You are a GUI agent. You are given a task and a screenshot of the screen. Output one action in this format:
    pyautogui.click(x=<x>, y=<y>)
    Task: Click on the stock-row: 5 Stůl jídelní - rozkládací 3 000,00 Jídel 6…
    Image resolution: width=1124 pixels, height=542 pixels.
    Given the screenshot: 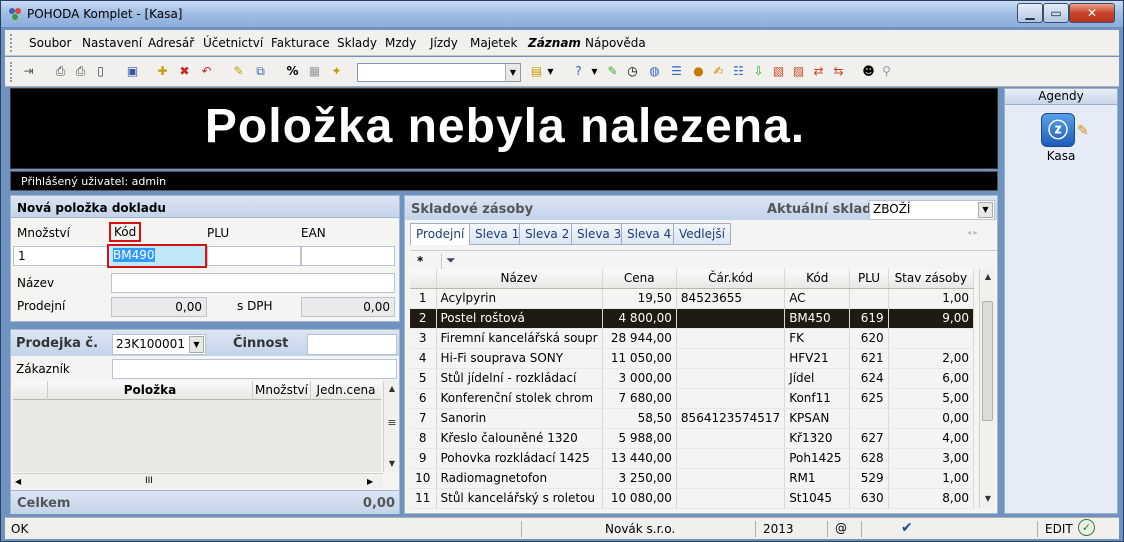 What is the action you would take?
    pyautogui.click(x=692, y=378)
    